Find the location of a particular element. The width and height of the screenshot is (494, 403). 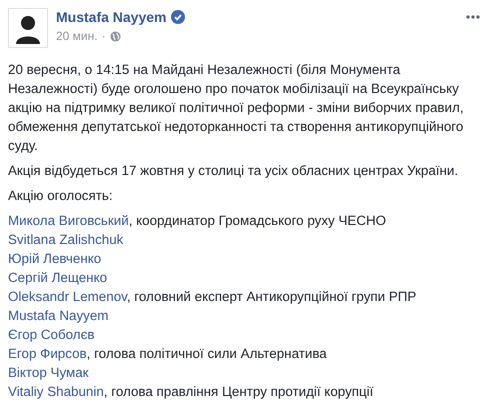

avatar is located at coordinates (28, 28).